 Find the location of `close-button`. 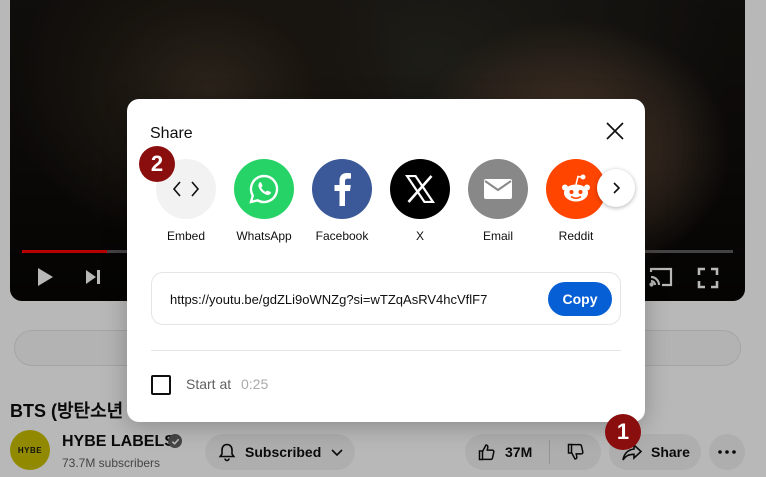

close-button is located at coordinates (615, 131).